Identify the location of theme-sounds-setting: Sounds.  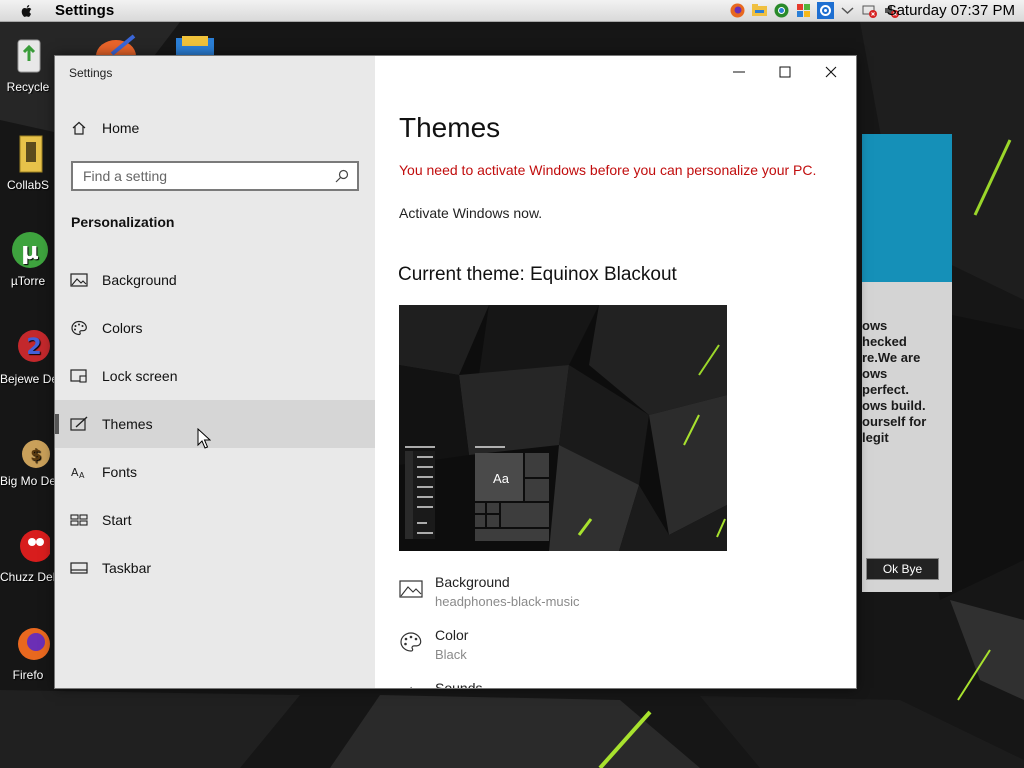
(440, 684).